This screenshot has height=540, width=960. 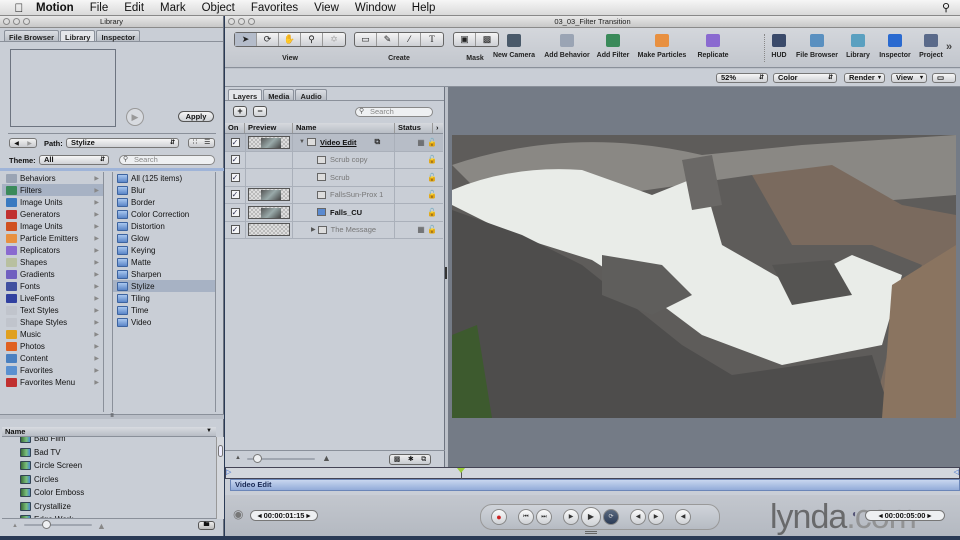 I want to click on library-item: Color Emboss, so click(x=109, y=493).